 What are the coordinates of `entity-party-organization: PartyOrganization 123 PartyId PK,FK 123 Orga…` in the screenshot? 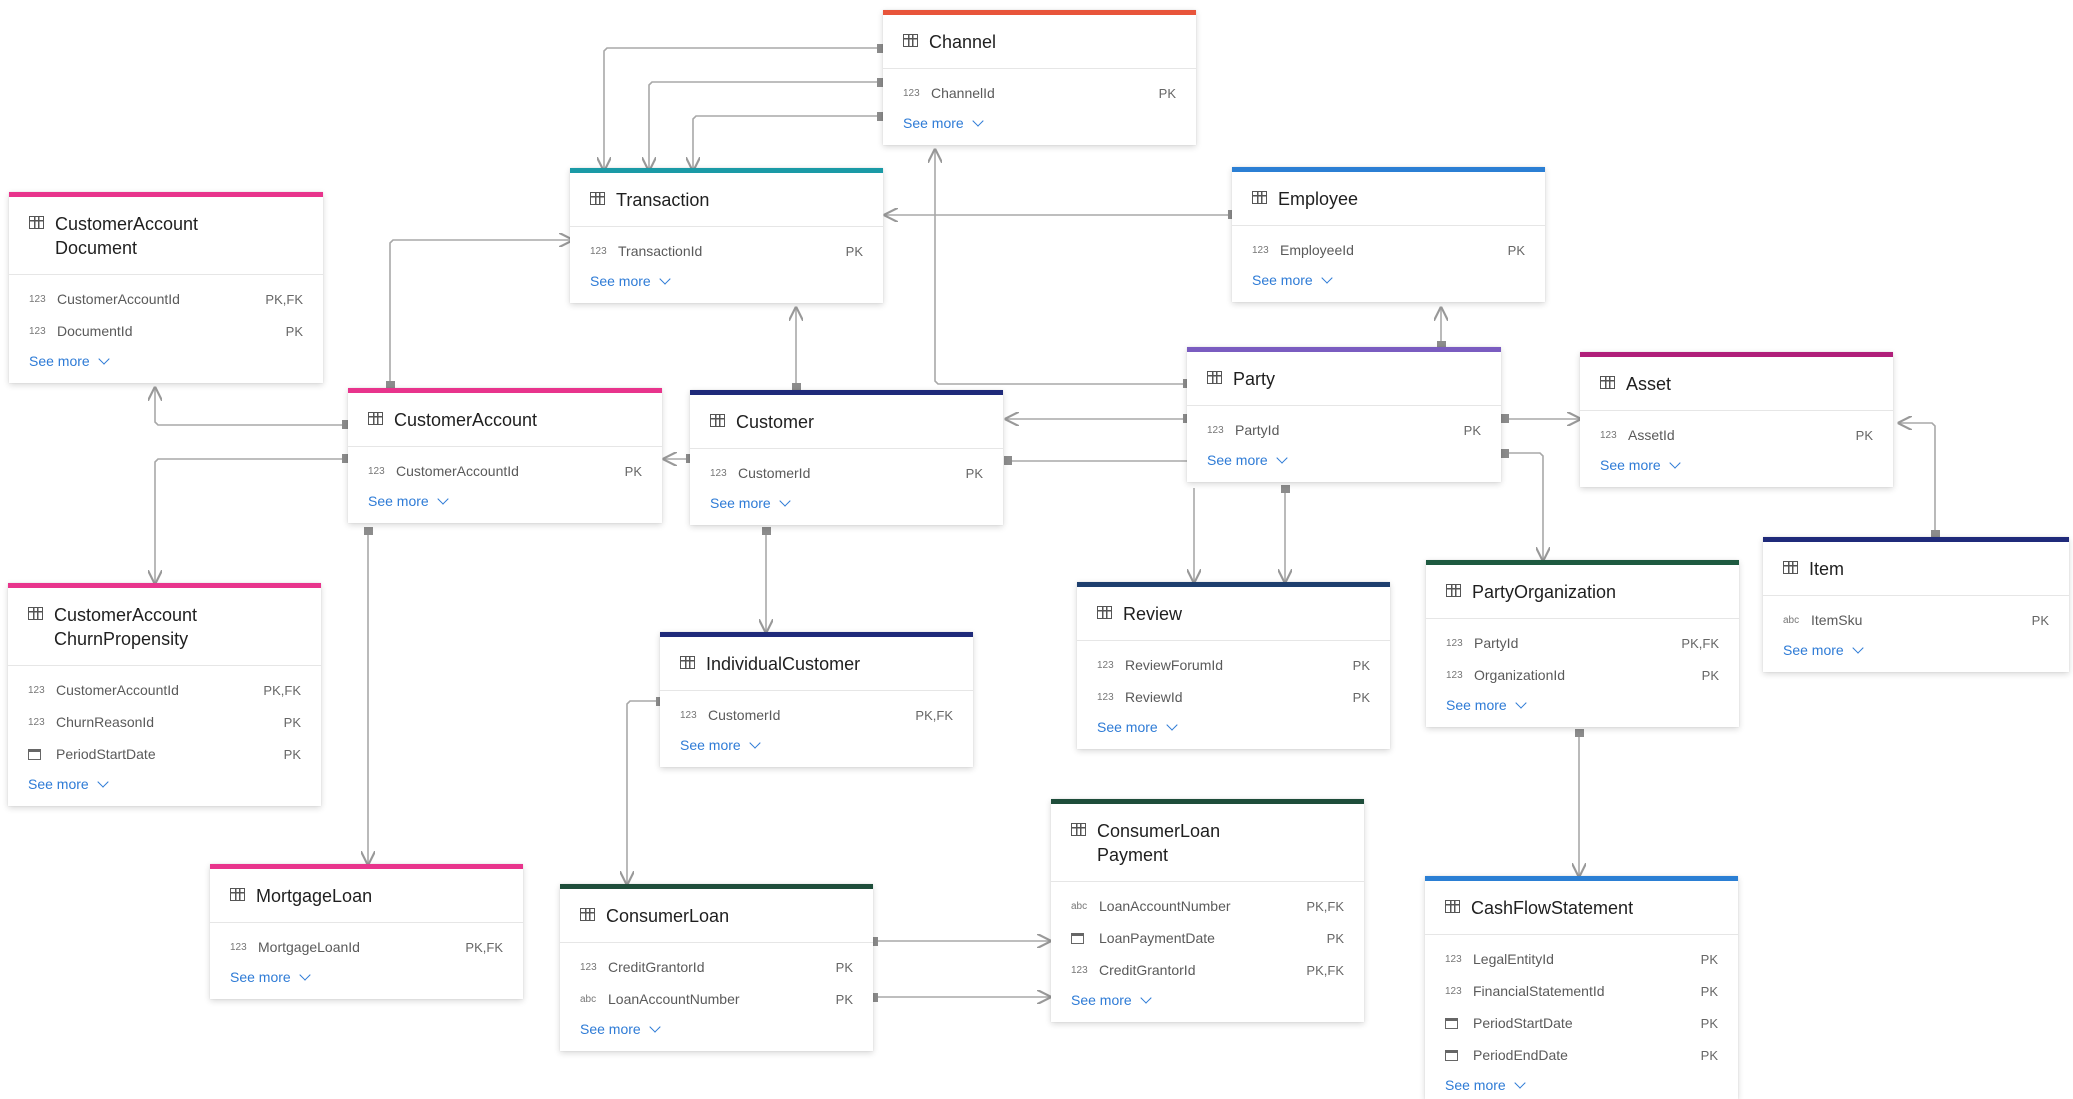 It's located at (1582, 643).